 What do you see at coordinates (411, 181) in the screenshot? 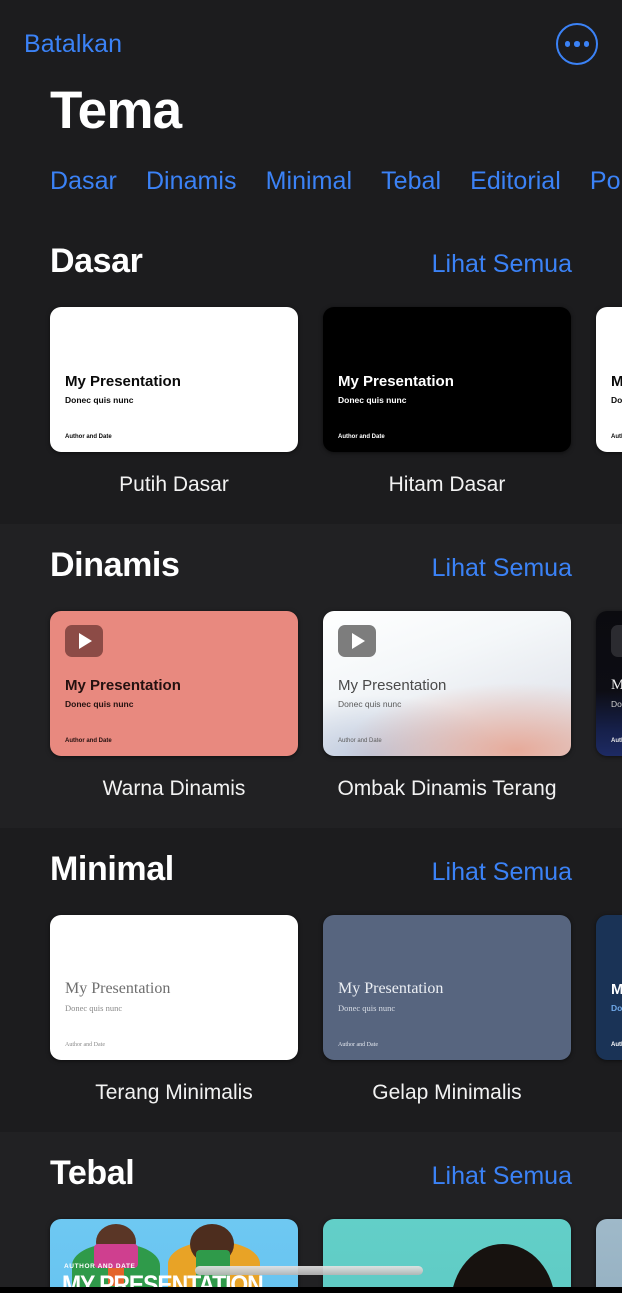
I see `tab-tebal: Tebal` at bounding box center [411, 181].